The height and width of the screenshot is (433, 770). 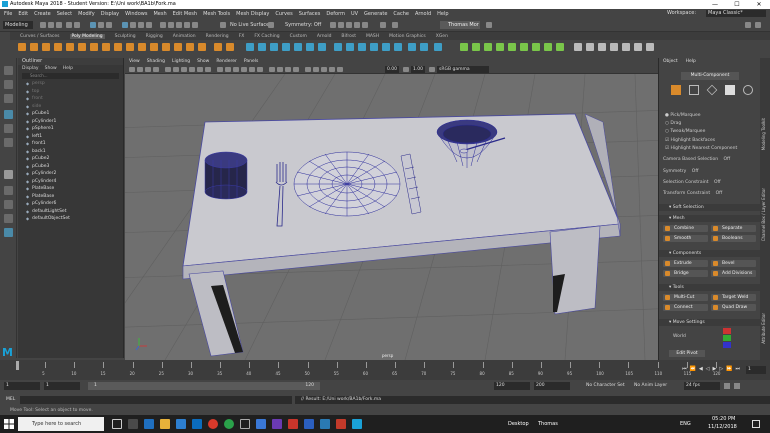 I want to click on menu-uv: UV, so click(x=354, y=14).